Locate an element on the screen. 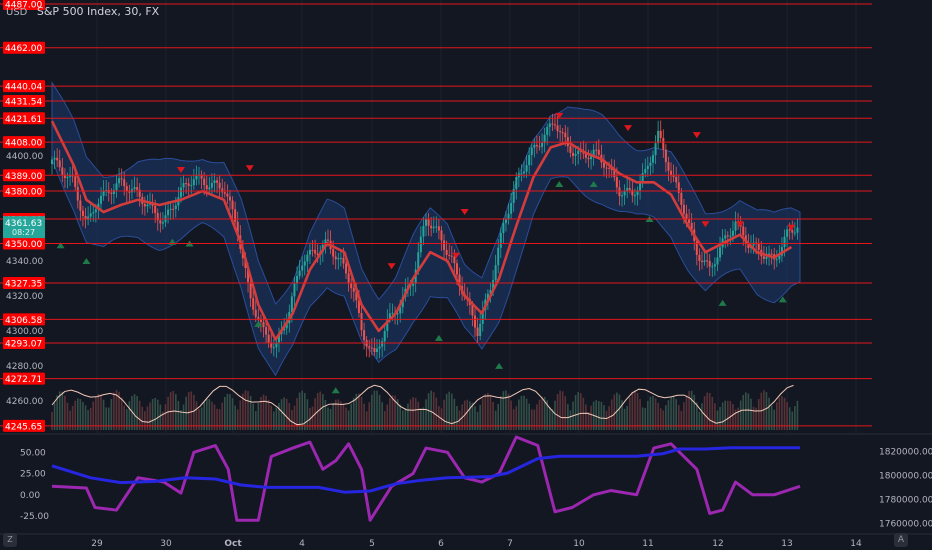 This screenshot has height=550, width=932. countdown-text: 08:27 is located at coordinates (23, 232).